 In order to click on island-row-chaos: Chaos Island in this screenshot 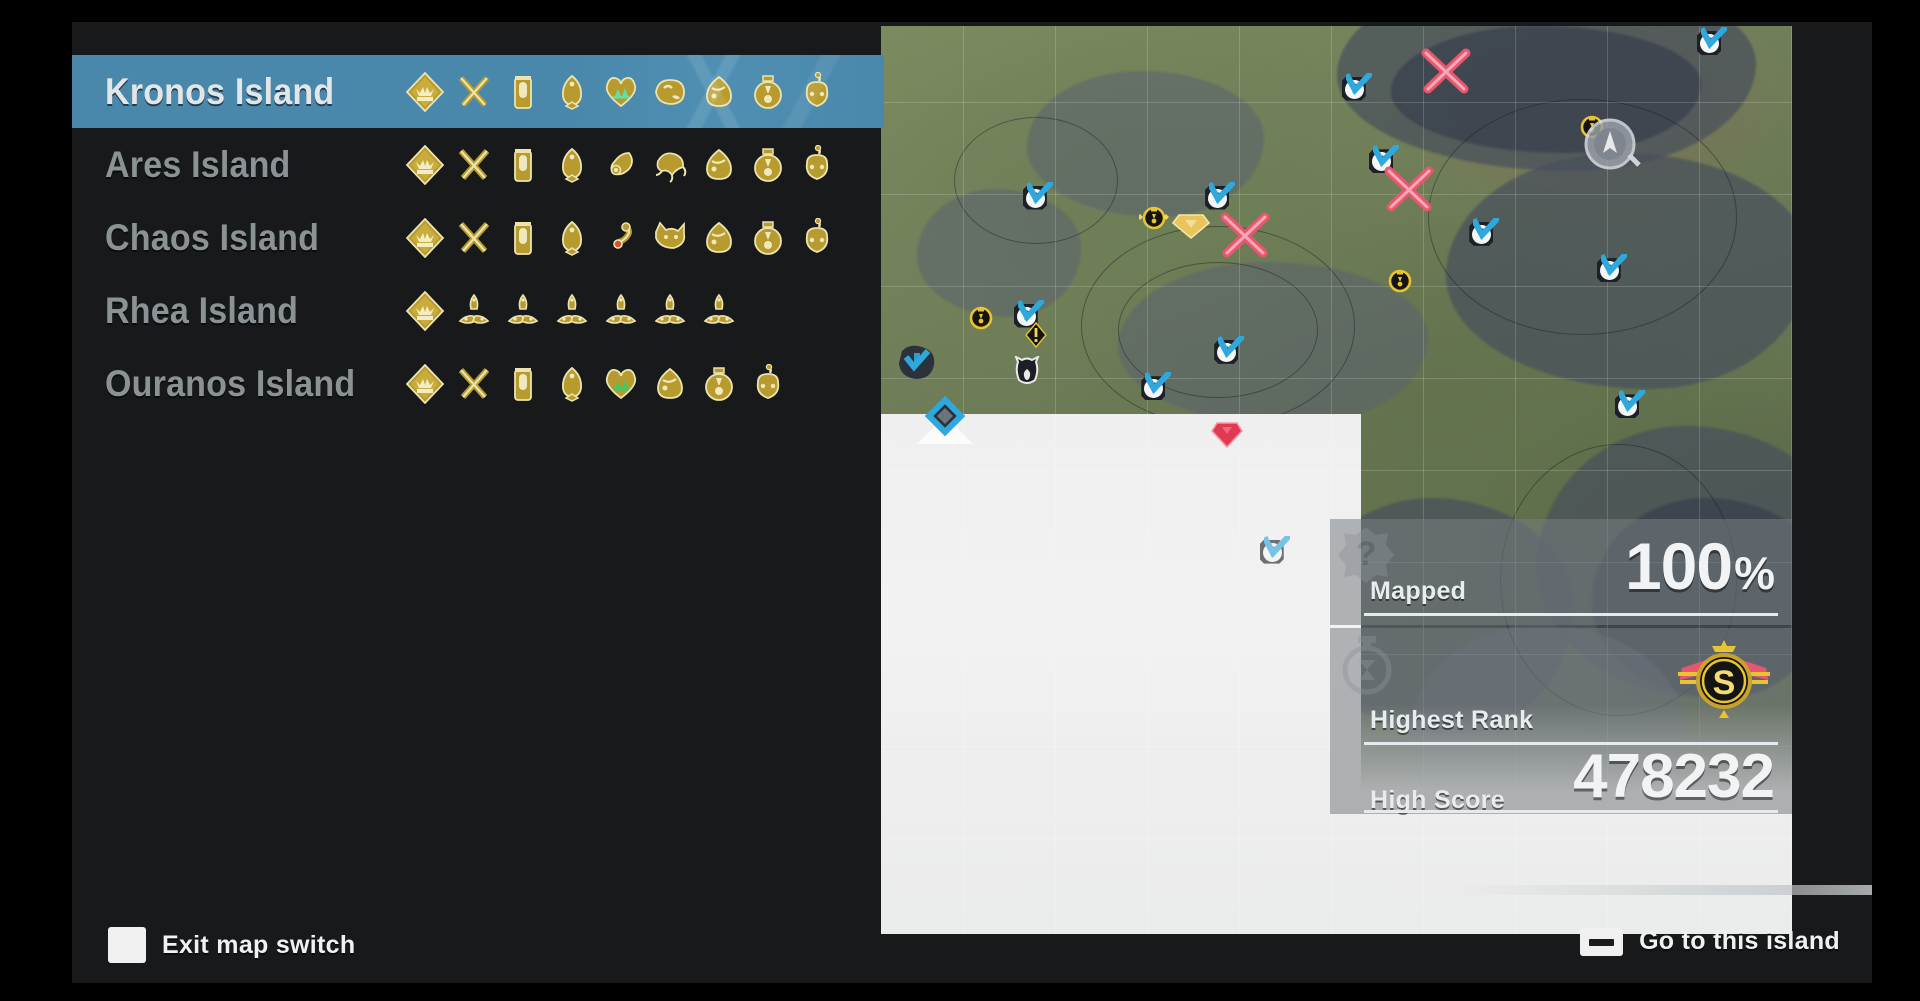, I will do `click(478, 237)`.